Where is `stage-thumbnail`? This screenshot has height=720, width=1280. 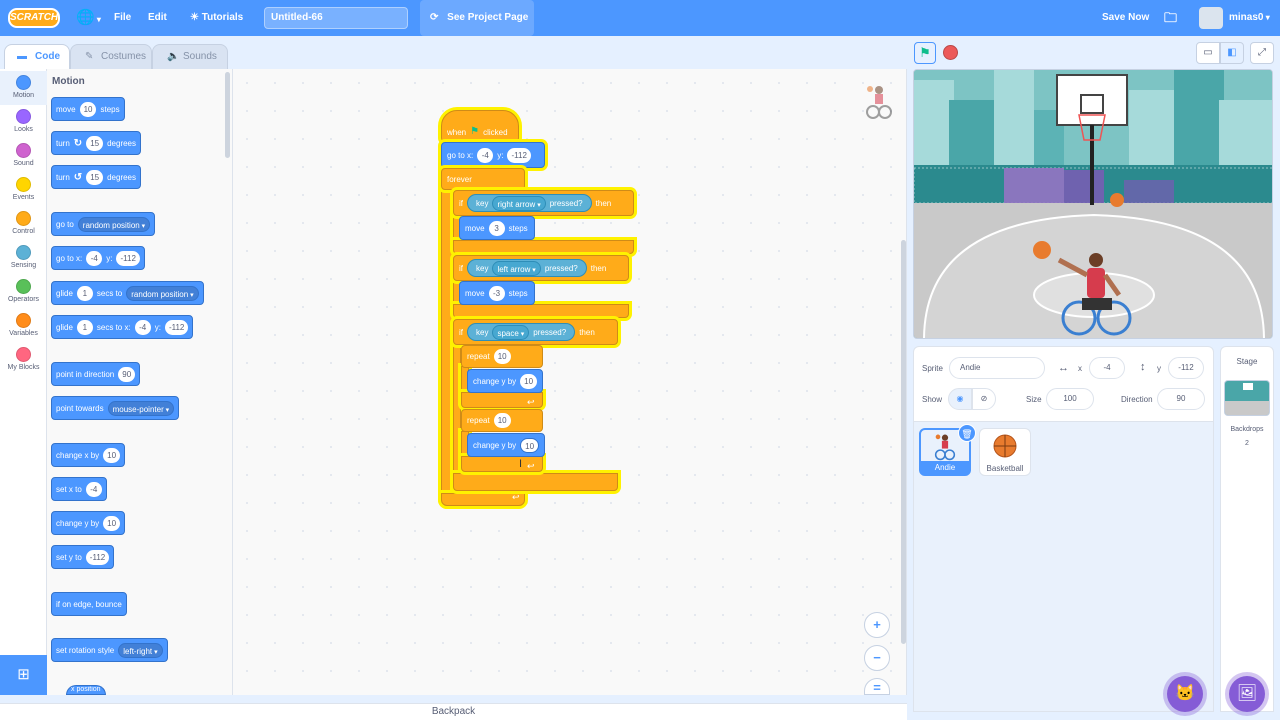 stage-thumbnail is located at coordinates (1247, 398).